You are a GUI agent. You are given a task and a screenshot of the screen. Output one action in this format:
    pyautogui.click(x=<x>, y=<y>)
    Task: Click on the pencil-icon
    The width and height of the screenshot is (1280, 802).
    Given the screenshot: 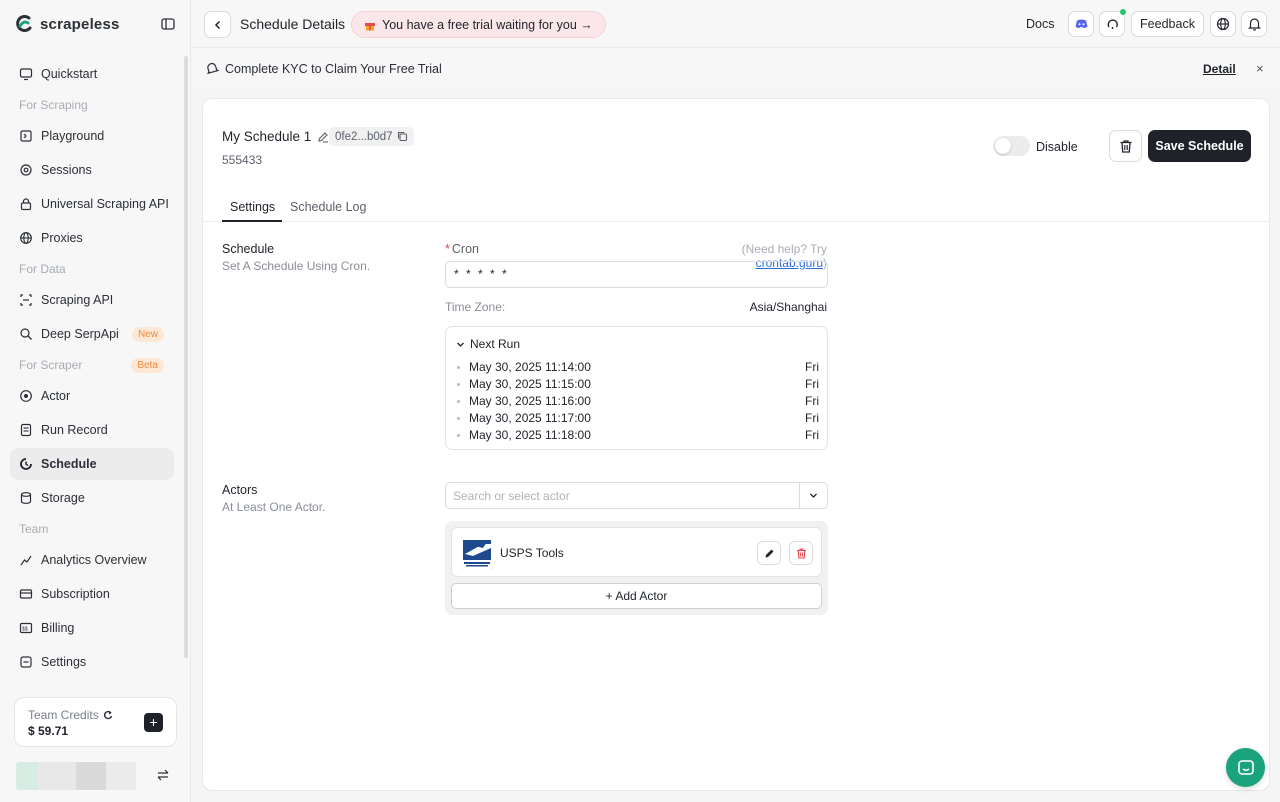 What is the action you would take?
    pyautogui.click(x=769, y=553)
    